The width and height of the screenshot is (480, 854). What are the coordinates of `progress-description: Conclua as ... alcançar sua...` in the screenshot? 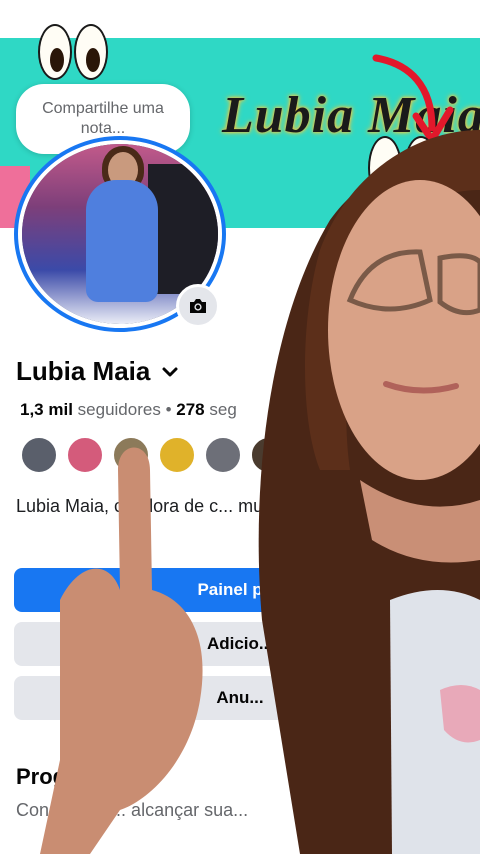 It's located at (132, 810).